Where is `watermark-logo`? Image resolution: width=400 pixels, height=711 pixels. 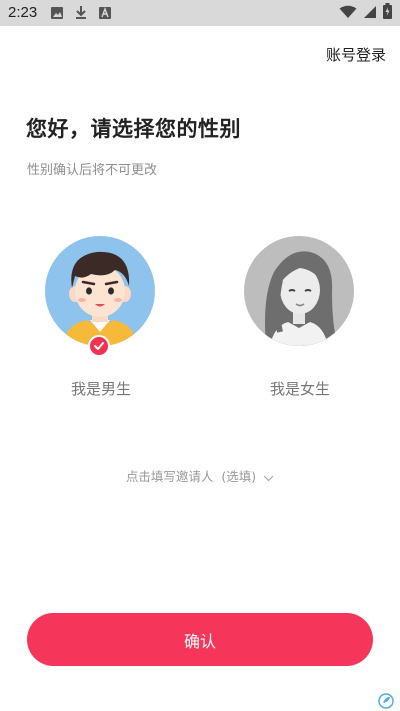 watermark-logo is located at coordinates (386, 701).